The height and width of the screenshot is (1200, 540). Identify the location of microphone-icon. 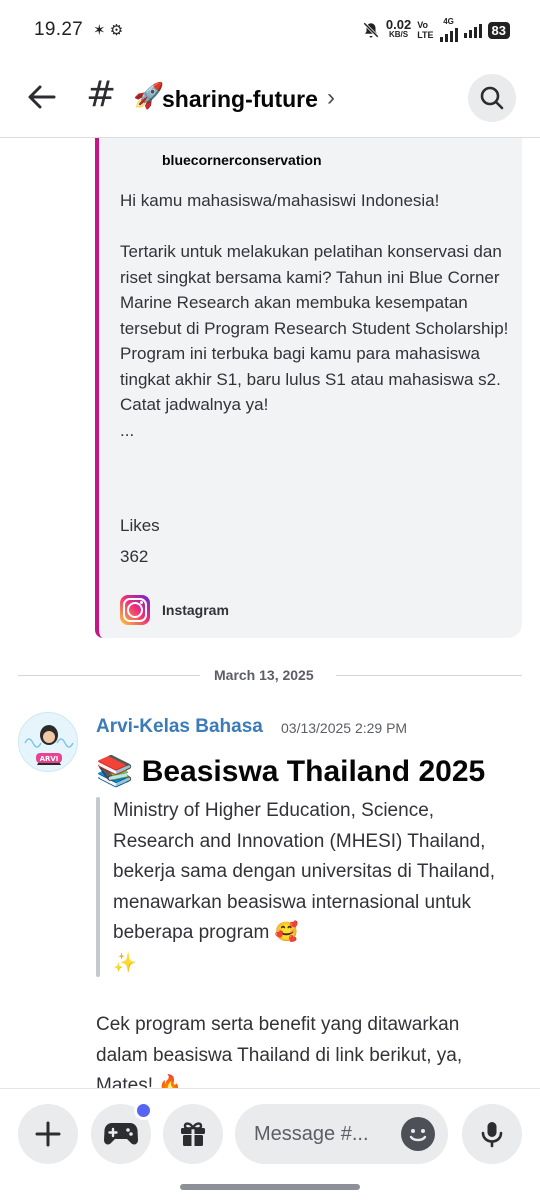
(492, 1135).